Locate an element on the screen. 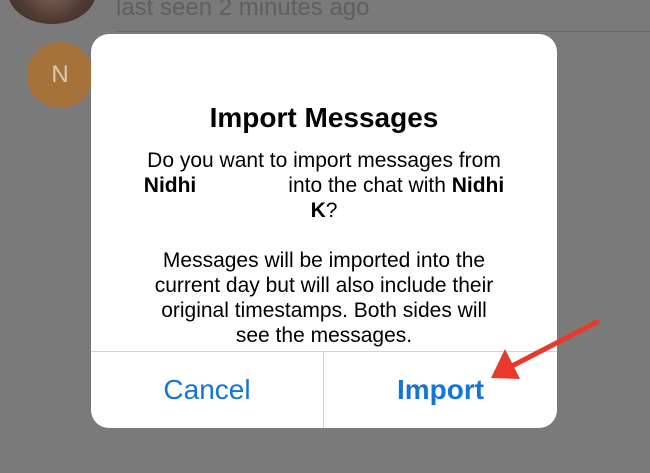 The image size is (650, 473). contact-initial-avatar: N is located at coordinates (60, 75).